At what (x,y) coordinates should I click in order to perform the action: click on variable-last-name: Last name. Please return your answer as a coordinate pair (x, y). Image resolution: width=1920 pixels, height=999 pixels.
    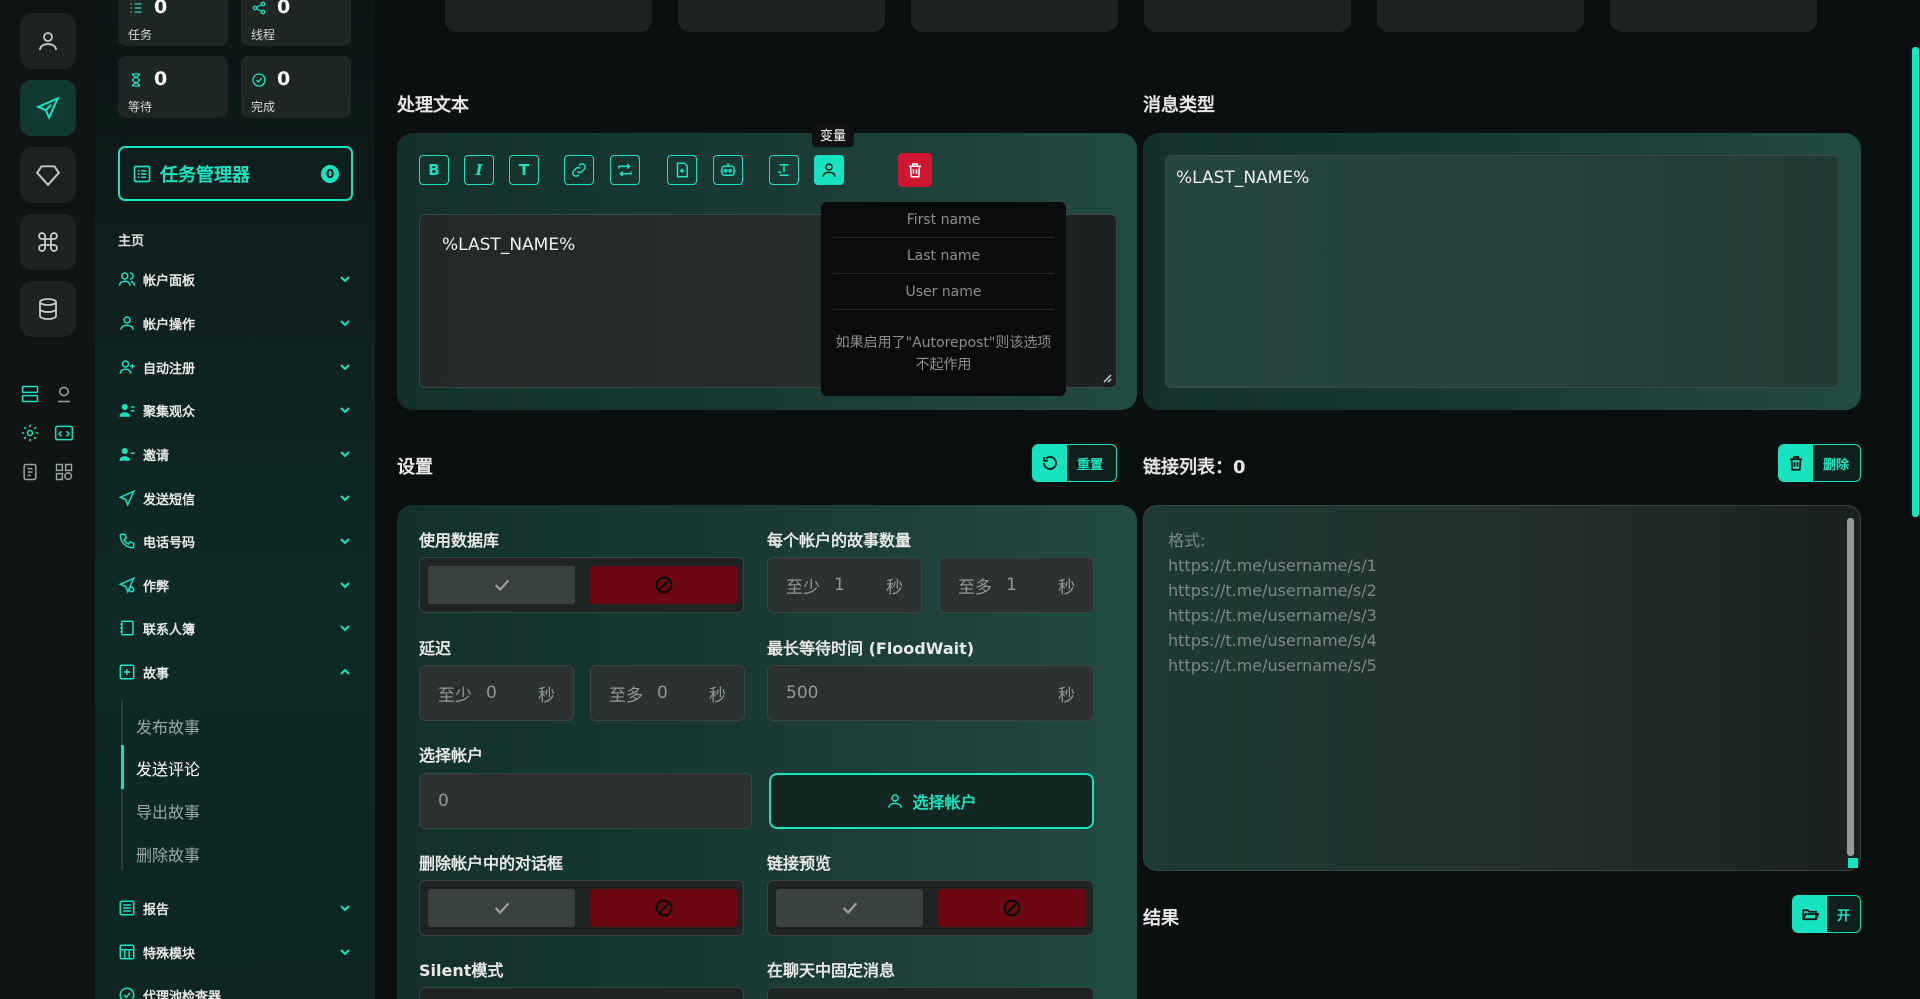
    Looking at the image, I should click on (943, 256).